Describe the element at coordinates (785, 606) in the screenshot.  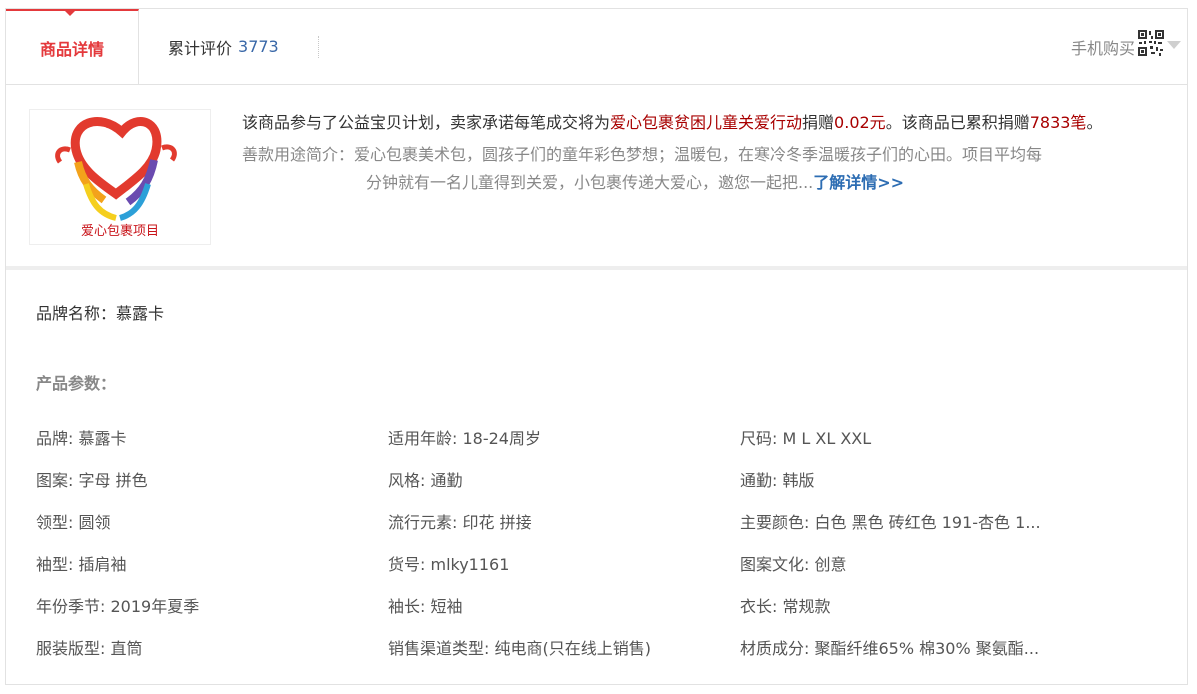
I see `param-length: 衣长: 常规款` at that location.